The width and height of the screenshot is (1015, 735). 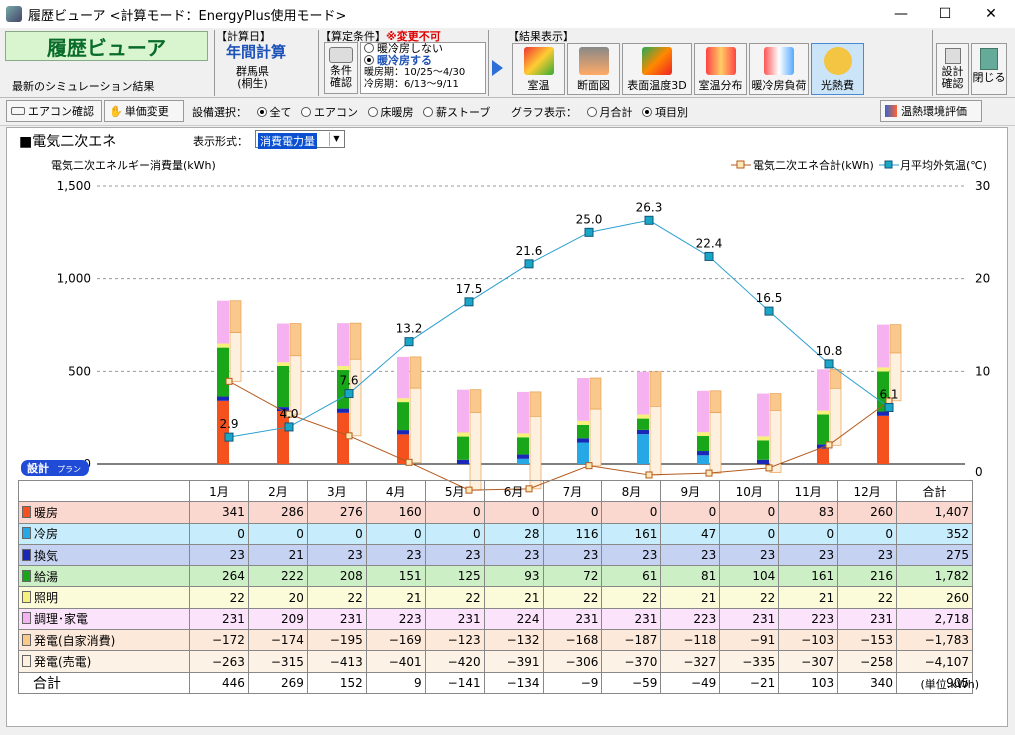 I want to click on section-view-button: 断面図, so click(x=593, y=69).